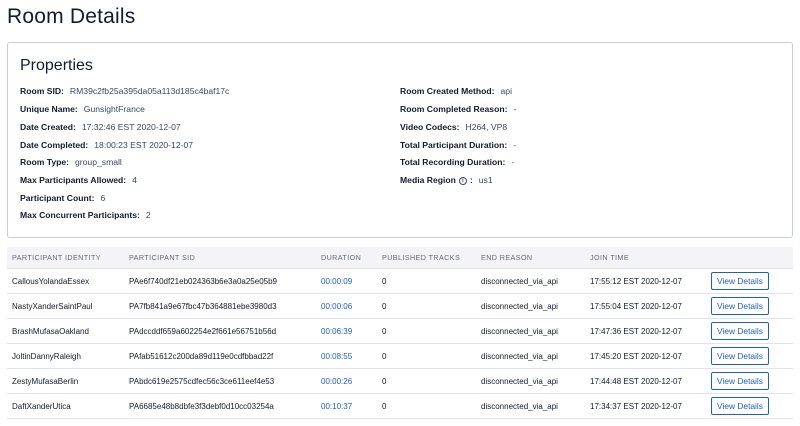 The width and height of the screenshot is (800, 426). Describe the element at coordinates (462, 180) in the screenshot. I see `info-icon: i` at that location.